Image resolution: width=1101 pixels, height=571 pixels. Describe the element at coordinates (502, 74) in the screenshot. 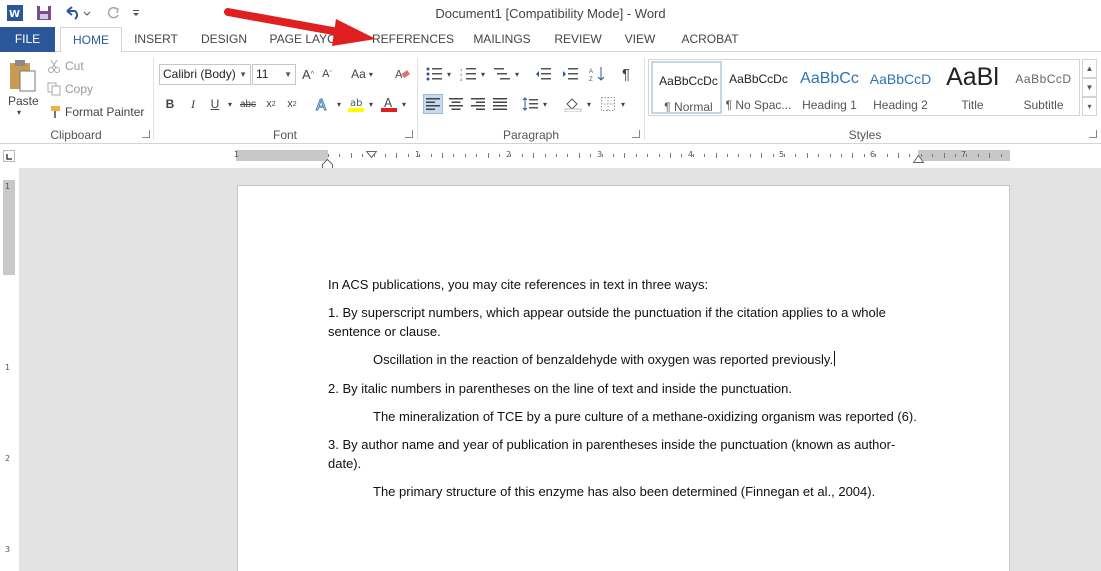

I see `multilevel-list-icon` at that location.